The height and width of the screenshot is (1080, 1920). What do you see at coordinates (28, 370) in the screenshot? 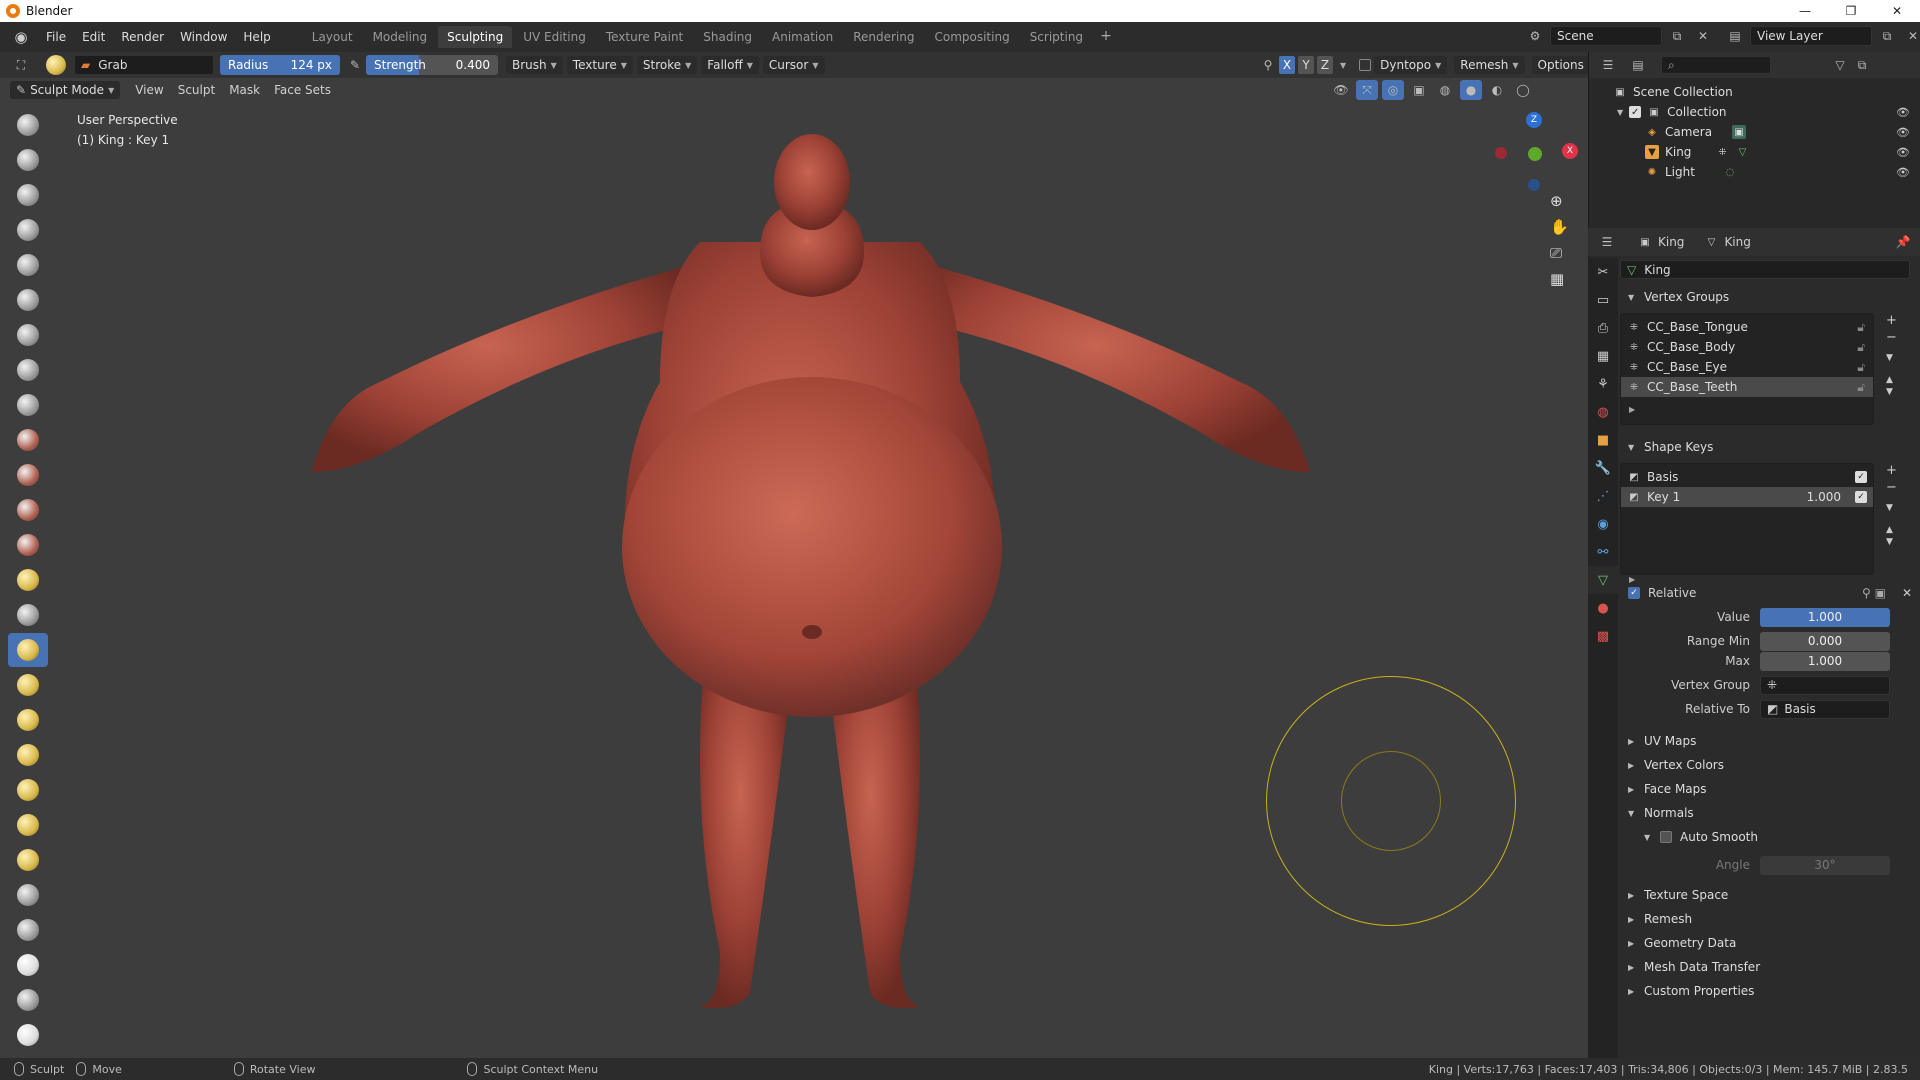
I see `blob-tool` at bounding box center [28, 370].